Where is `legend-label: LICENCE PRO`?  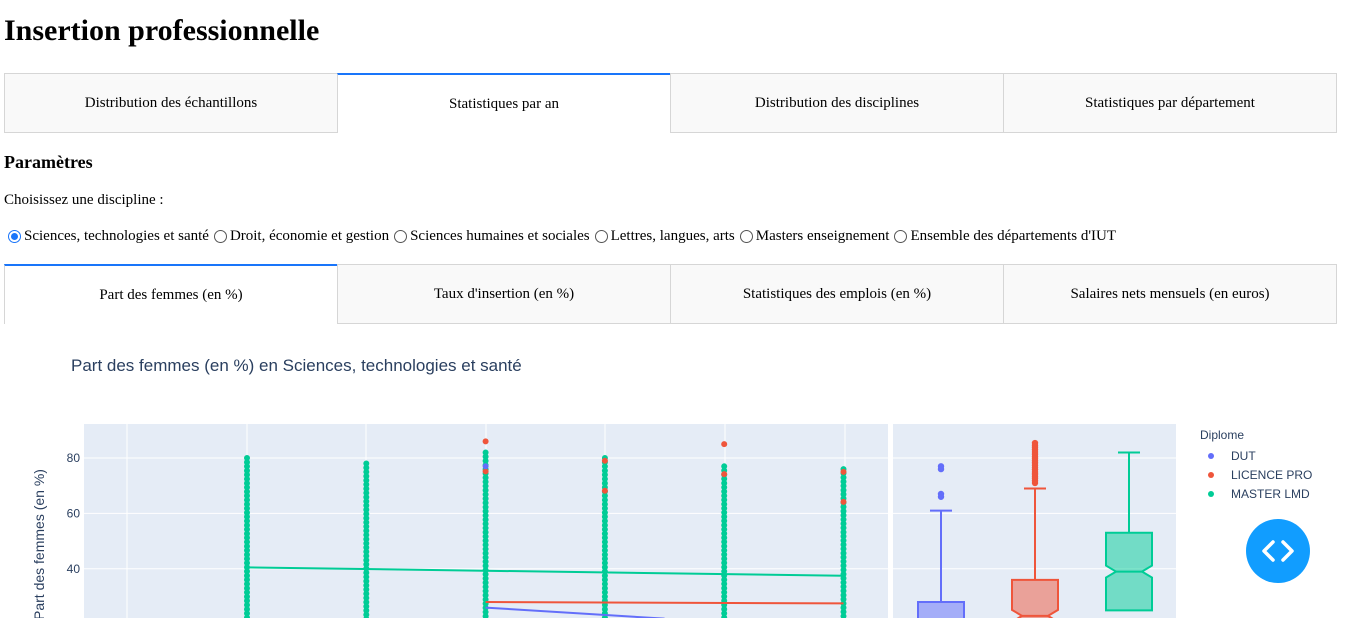
legend-label: LICENCE PRO is located at coordinates (1272, 474).